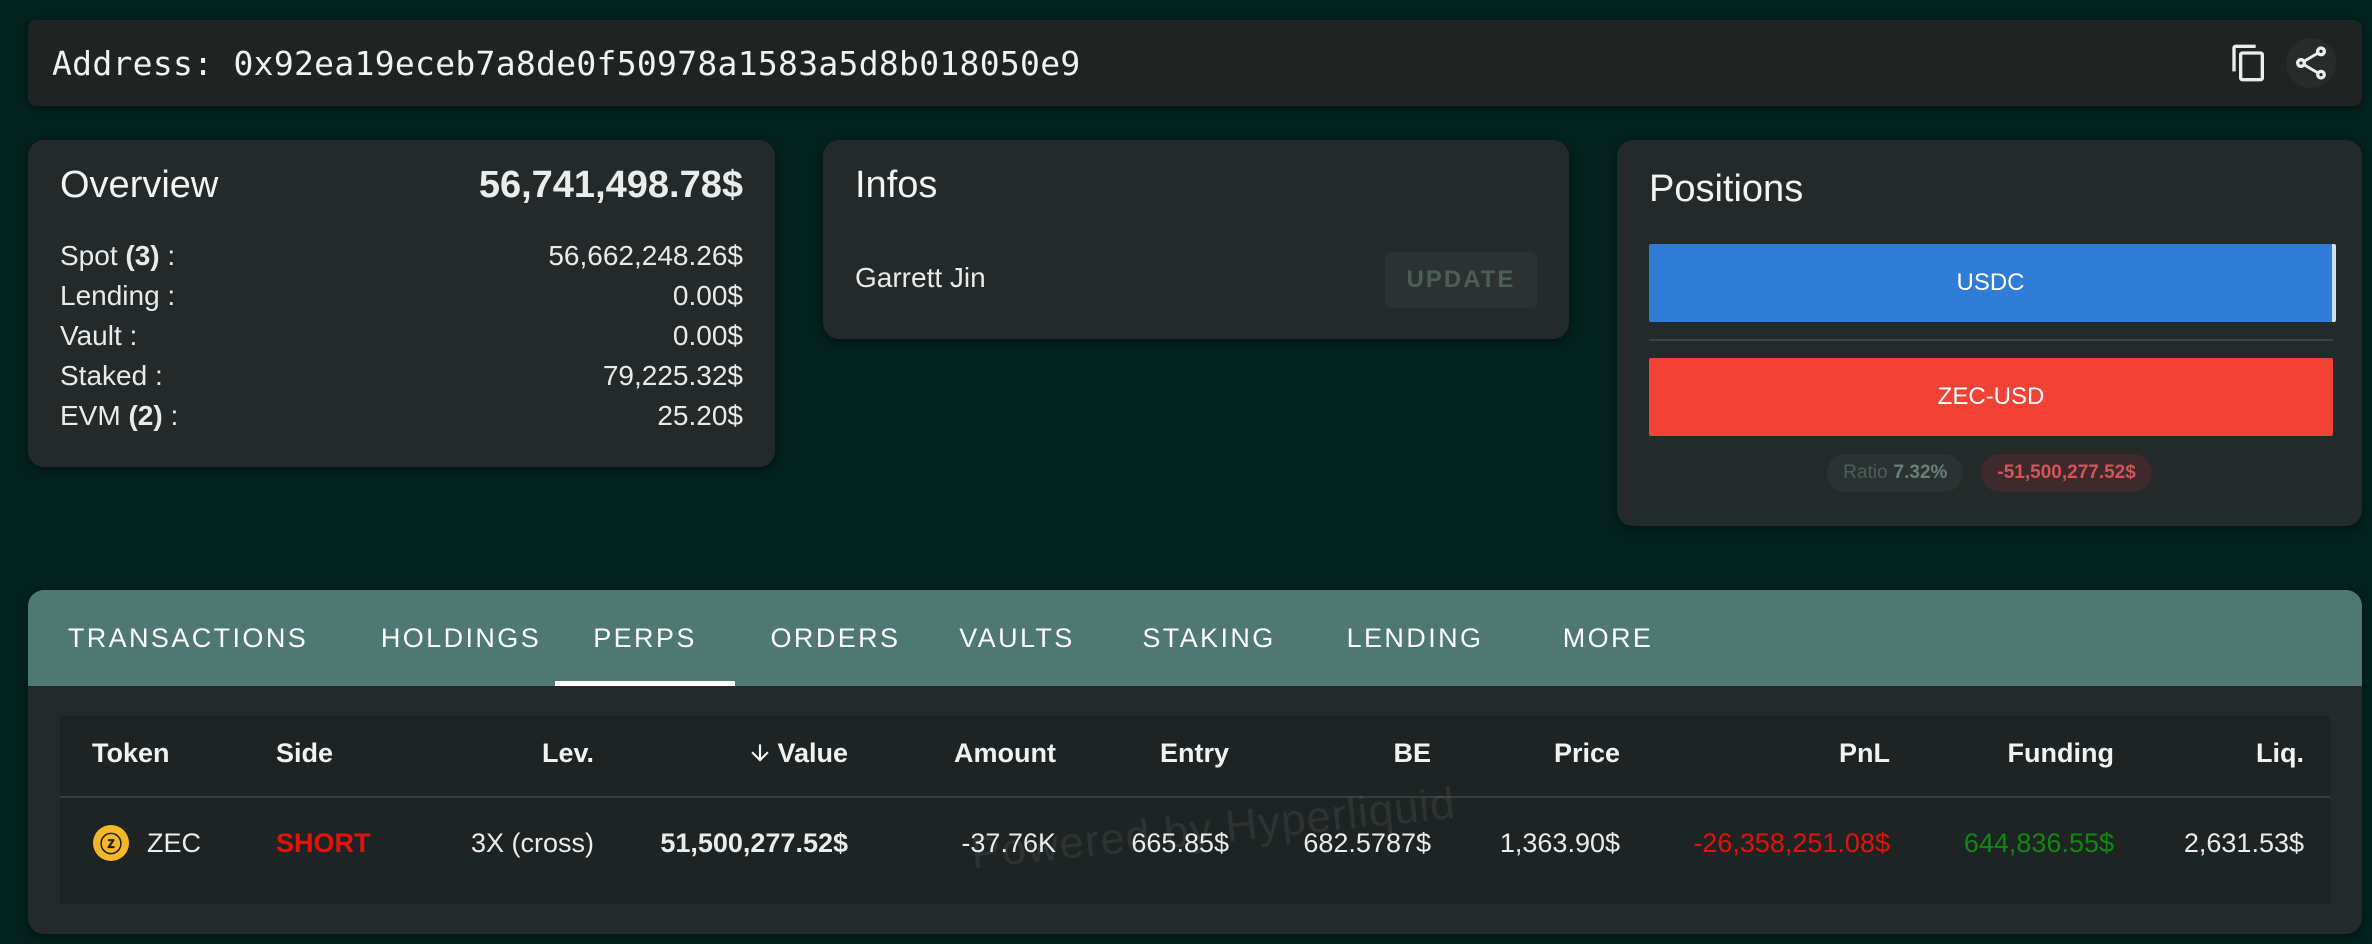  Describe the element at coordinates (94, 415) in the screenshot. I see `overview-row-label: EVM` at that location.